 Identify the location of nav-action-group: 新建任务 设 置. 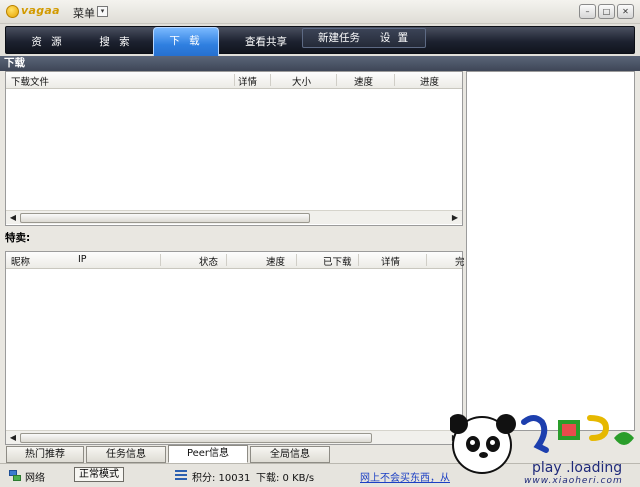
(364, 38).